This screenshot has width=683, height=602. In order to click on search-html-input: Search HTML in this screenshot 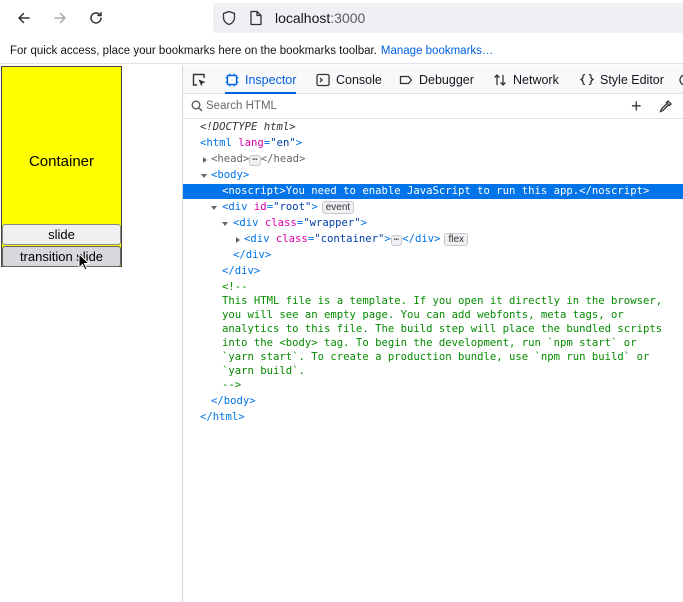, I will do `click(241, 106)`.